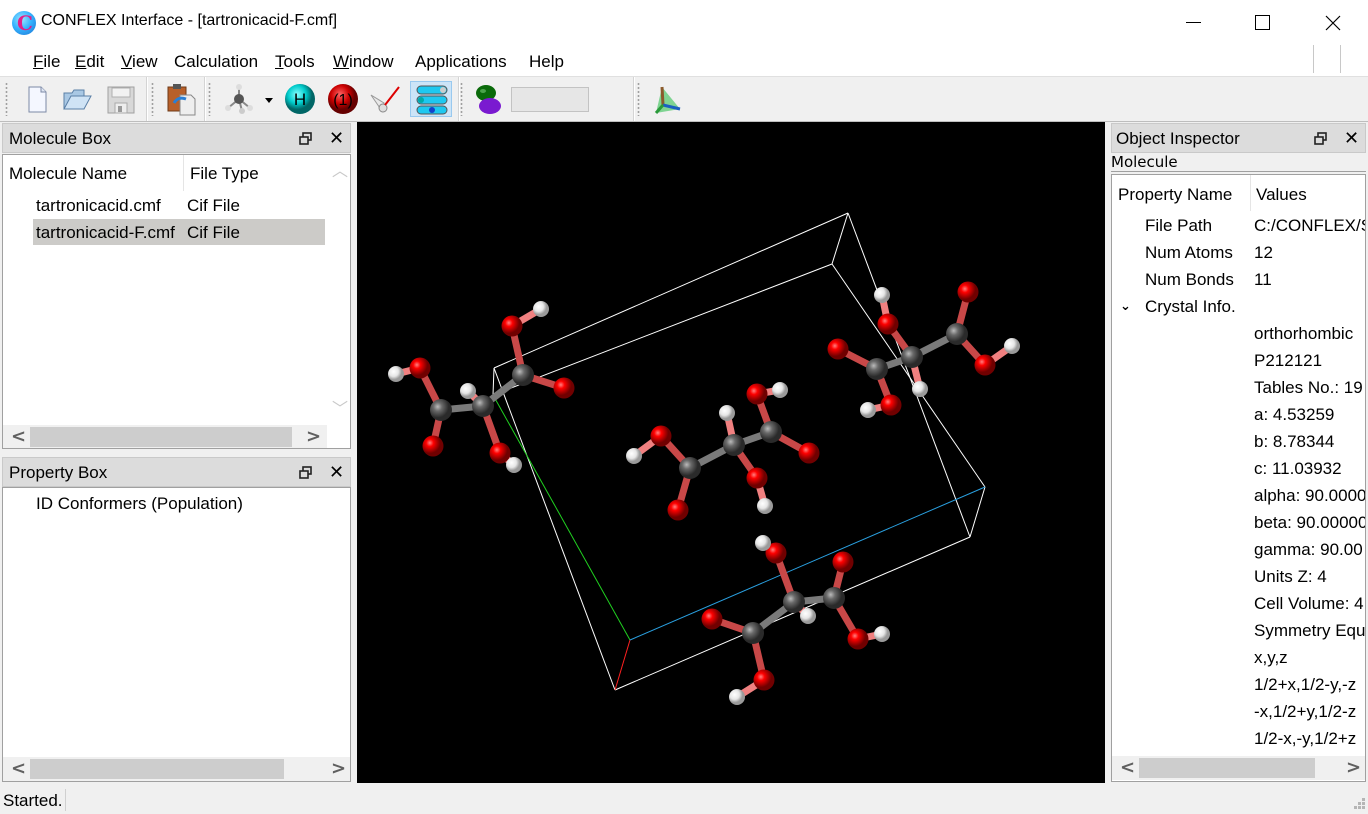  What do you see at coordinates (89, 62) in the screenshot?
I see `menu-edit: Edit` at bounding box center [89, 62].